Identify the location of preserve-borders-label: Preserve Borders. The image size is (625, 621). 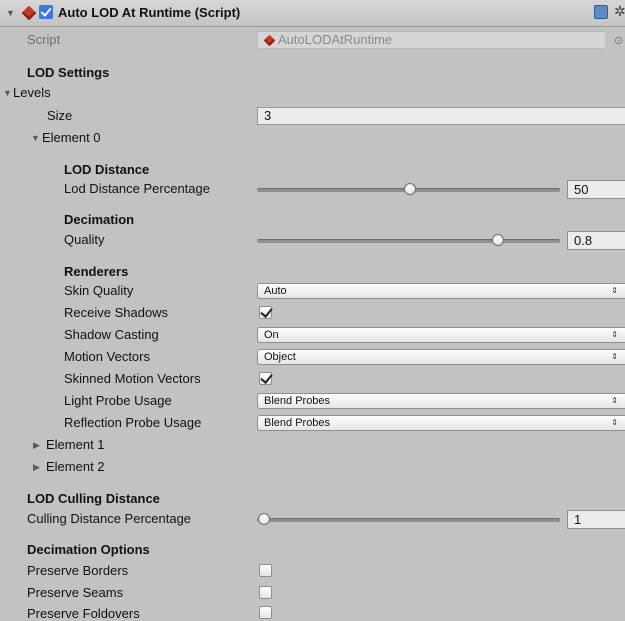
(78, 570).